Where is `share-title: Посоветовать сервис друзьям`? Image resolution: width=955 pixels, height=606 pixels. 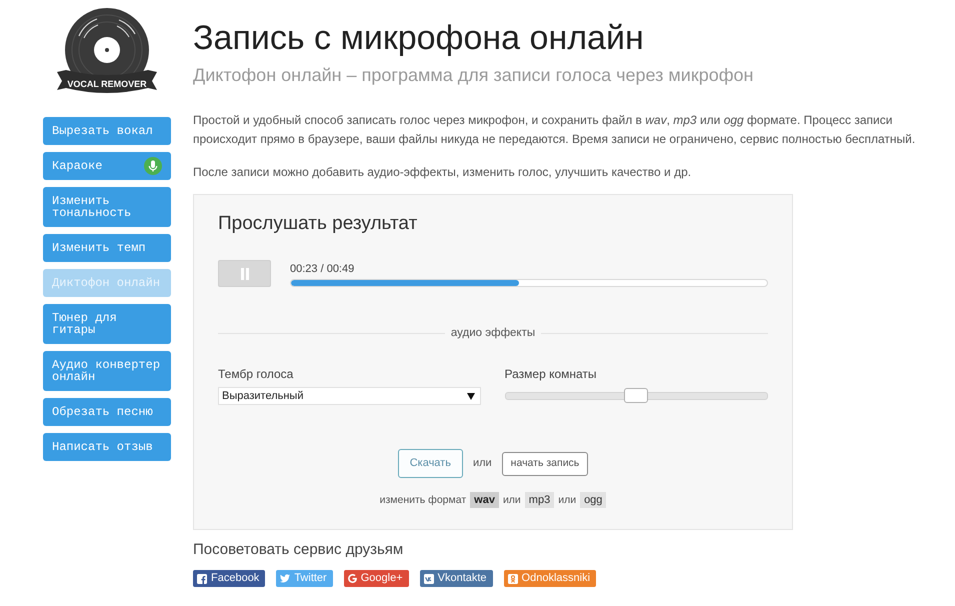
share-title: Посоветовать сервис друзьям is located at coordinates (298, 550).